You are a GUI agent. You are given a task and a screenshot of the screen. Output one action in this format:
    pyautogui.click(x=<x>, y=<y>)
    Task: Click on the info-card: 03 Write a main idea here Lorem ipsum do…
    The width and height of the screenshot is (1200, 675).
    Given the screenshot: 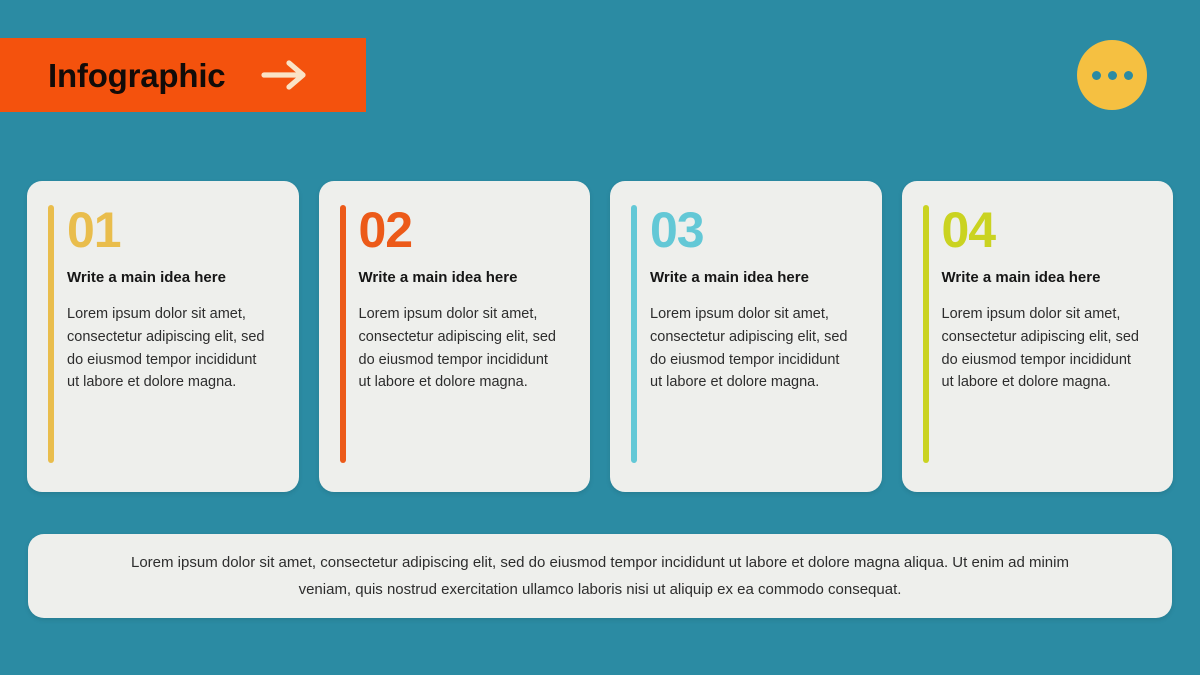 What is the action you would take?
    pyautogui.click(x=746, y=336)
    